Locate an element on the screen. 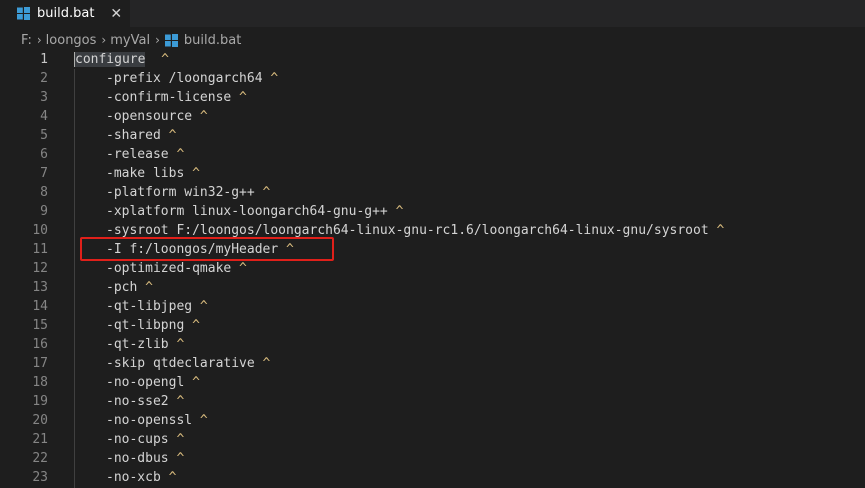 Image resolution: width=865 pixels, height=488 pixels. code-line: 3 -confirm-license ^ is located at coordinates (432, 97).